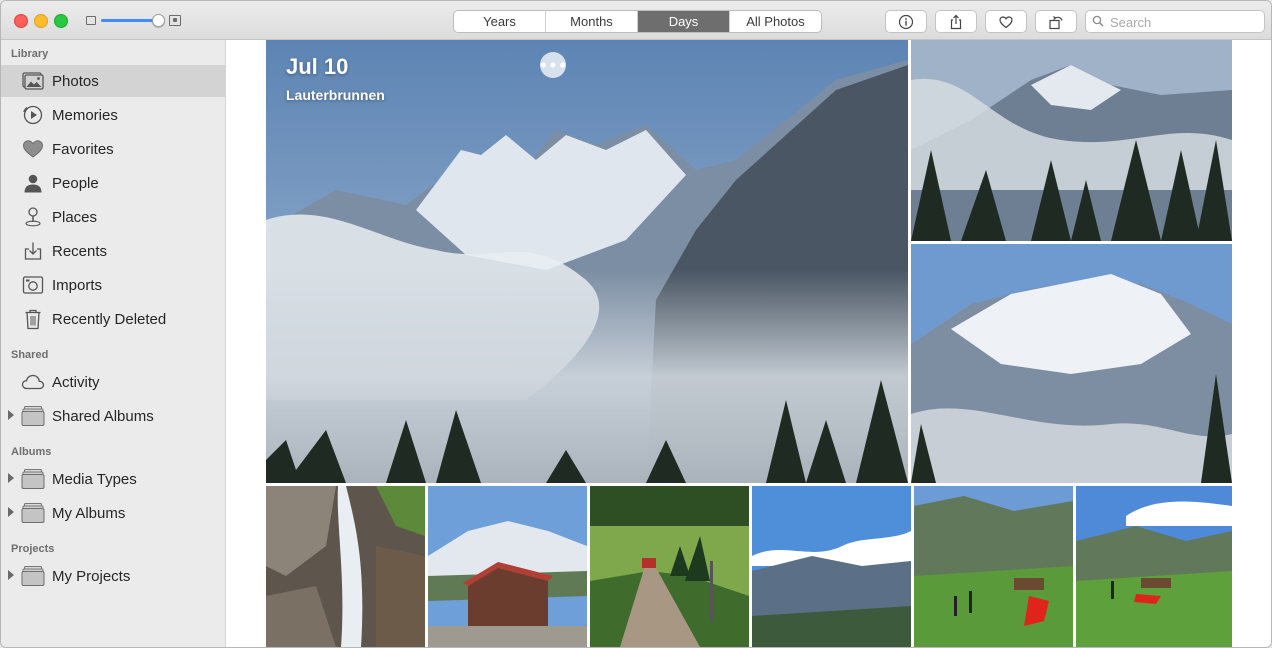 The height and width of the screenshot is (648, 1272). I want to click on more-button, so click(553, 65).